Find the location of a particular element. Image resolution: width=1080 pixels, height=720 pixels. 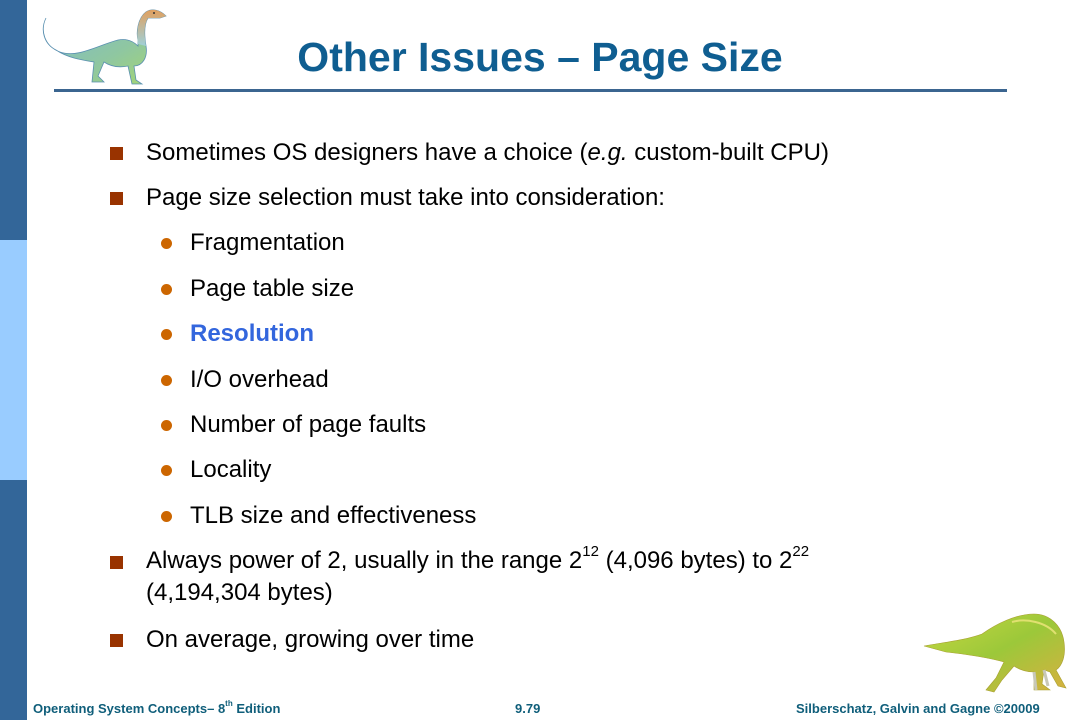

sidebar-band-bottom is located at coordinates (13, 600).